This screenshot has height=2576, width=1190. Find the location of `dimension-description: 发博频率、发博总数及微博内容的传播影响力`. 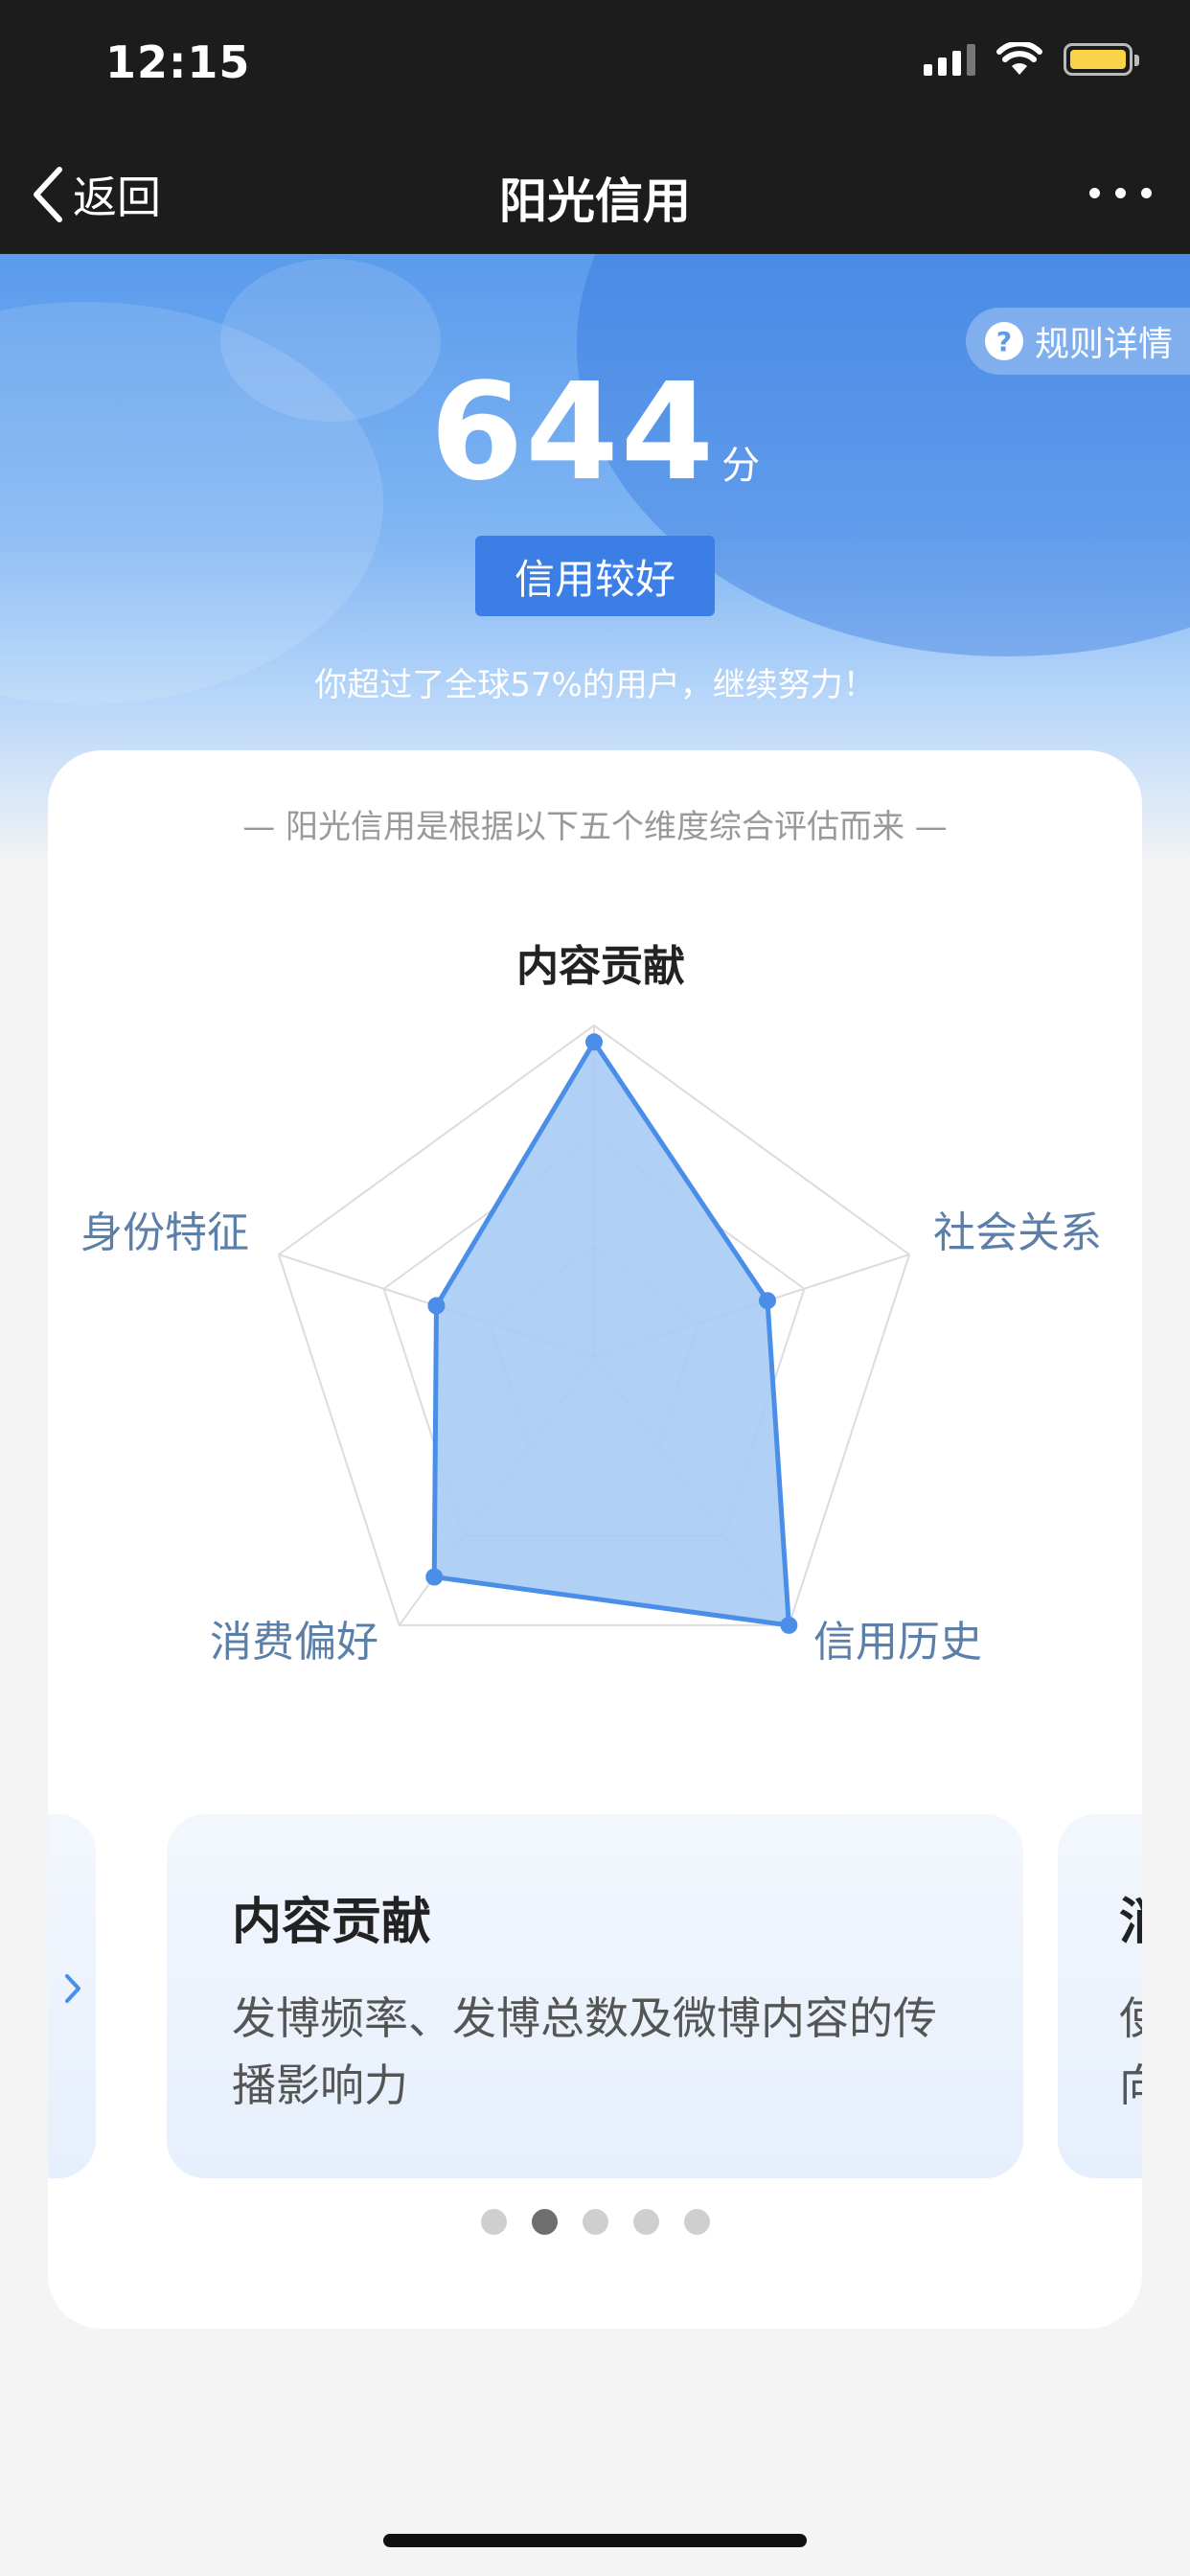

dimension-description: 发博频率、发博总数及微博内容的传播影响力 is located at coordinates (585, 2051).